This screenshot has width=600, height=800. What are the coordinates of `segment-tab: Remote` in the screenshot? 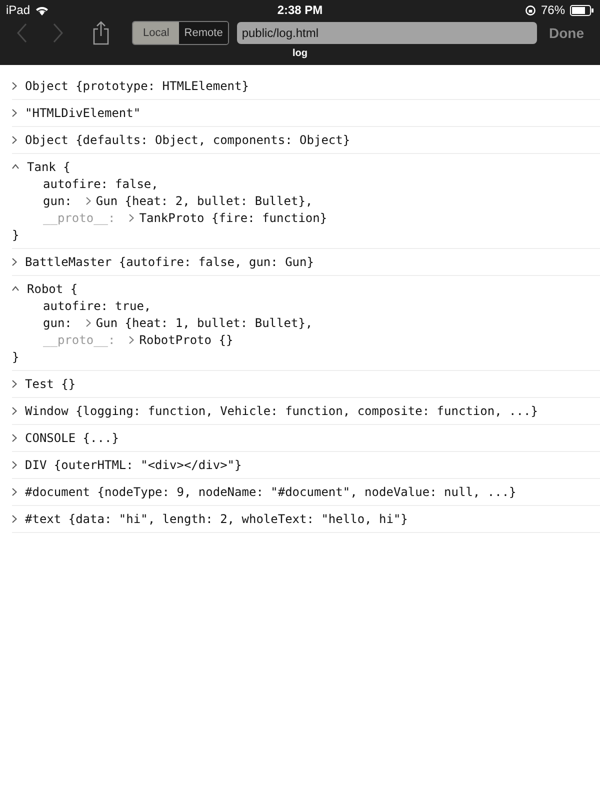 It's located at (203, 33).